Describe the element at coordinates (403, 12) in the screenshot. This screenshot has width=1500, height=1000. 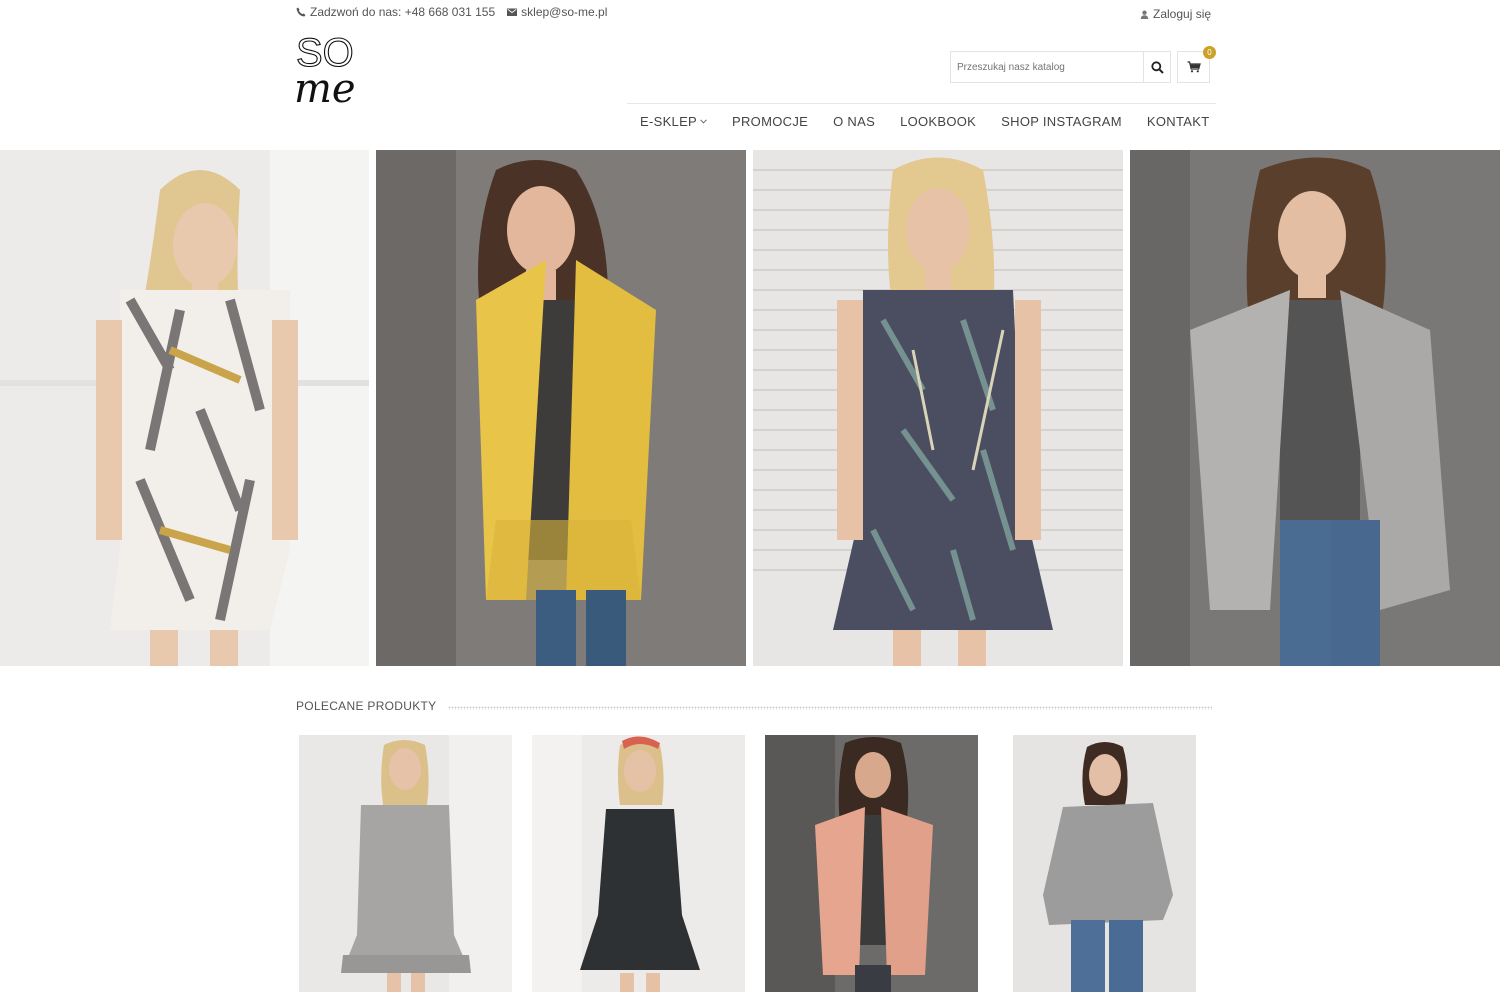
I see `phone-text: Zadzwoń do nas: +48 668 031 155` at that location.